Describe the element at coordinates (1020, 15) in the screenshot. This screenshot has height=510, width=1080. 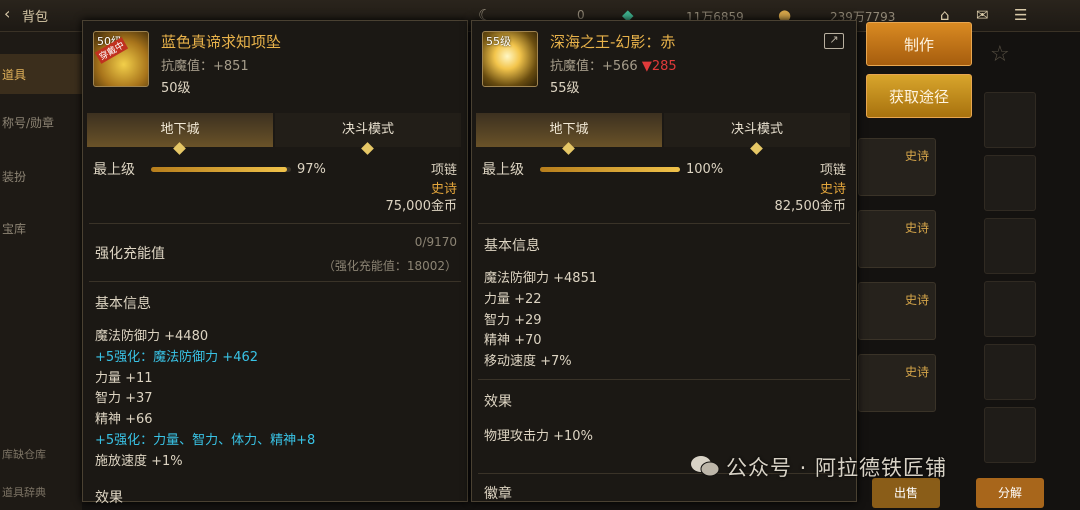
I see `chat-icon: ☰` at that location.